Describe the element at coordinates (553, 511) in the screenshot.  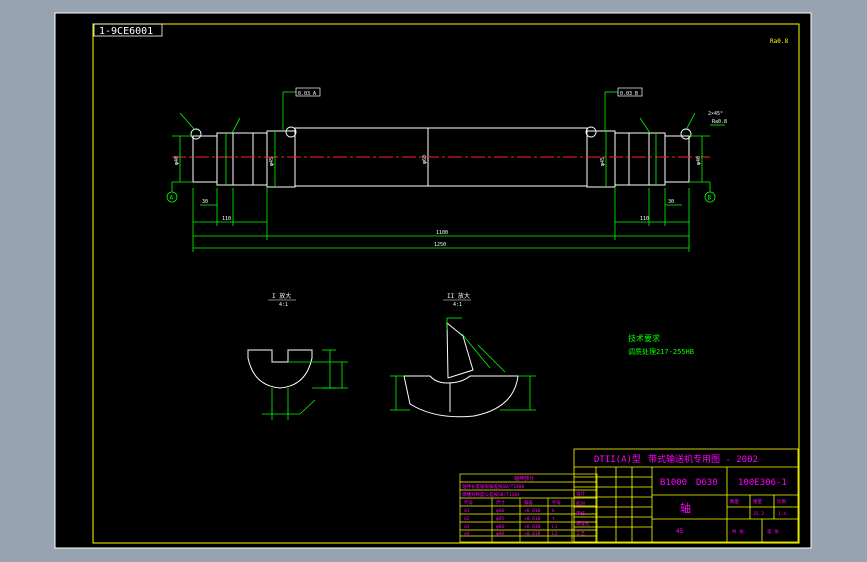
I see `notes-cell: b` at that location.